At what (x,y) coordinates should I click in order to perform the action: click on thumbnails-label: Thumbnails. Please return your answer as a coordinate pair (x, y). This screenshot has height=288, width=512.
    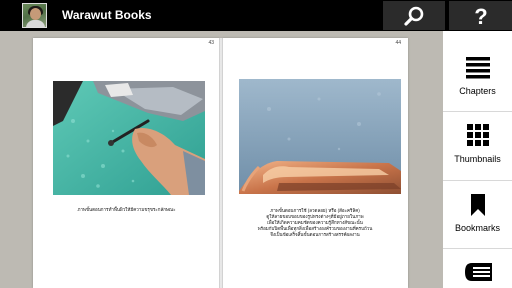
    Looking at the image, I should click on (477, 159).